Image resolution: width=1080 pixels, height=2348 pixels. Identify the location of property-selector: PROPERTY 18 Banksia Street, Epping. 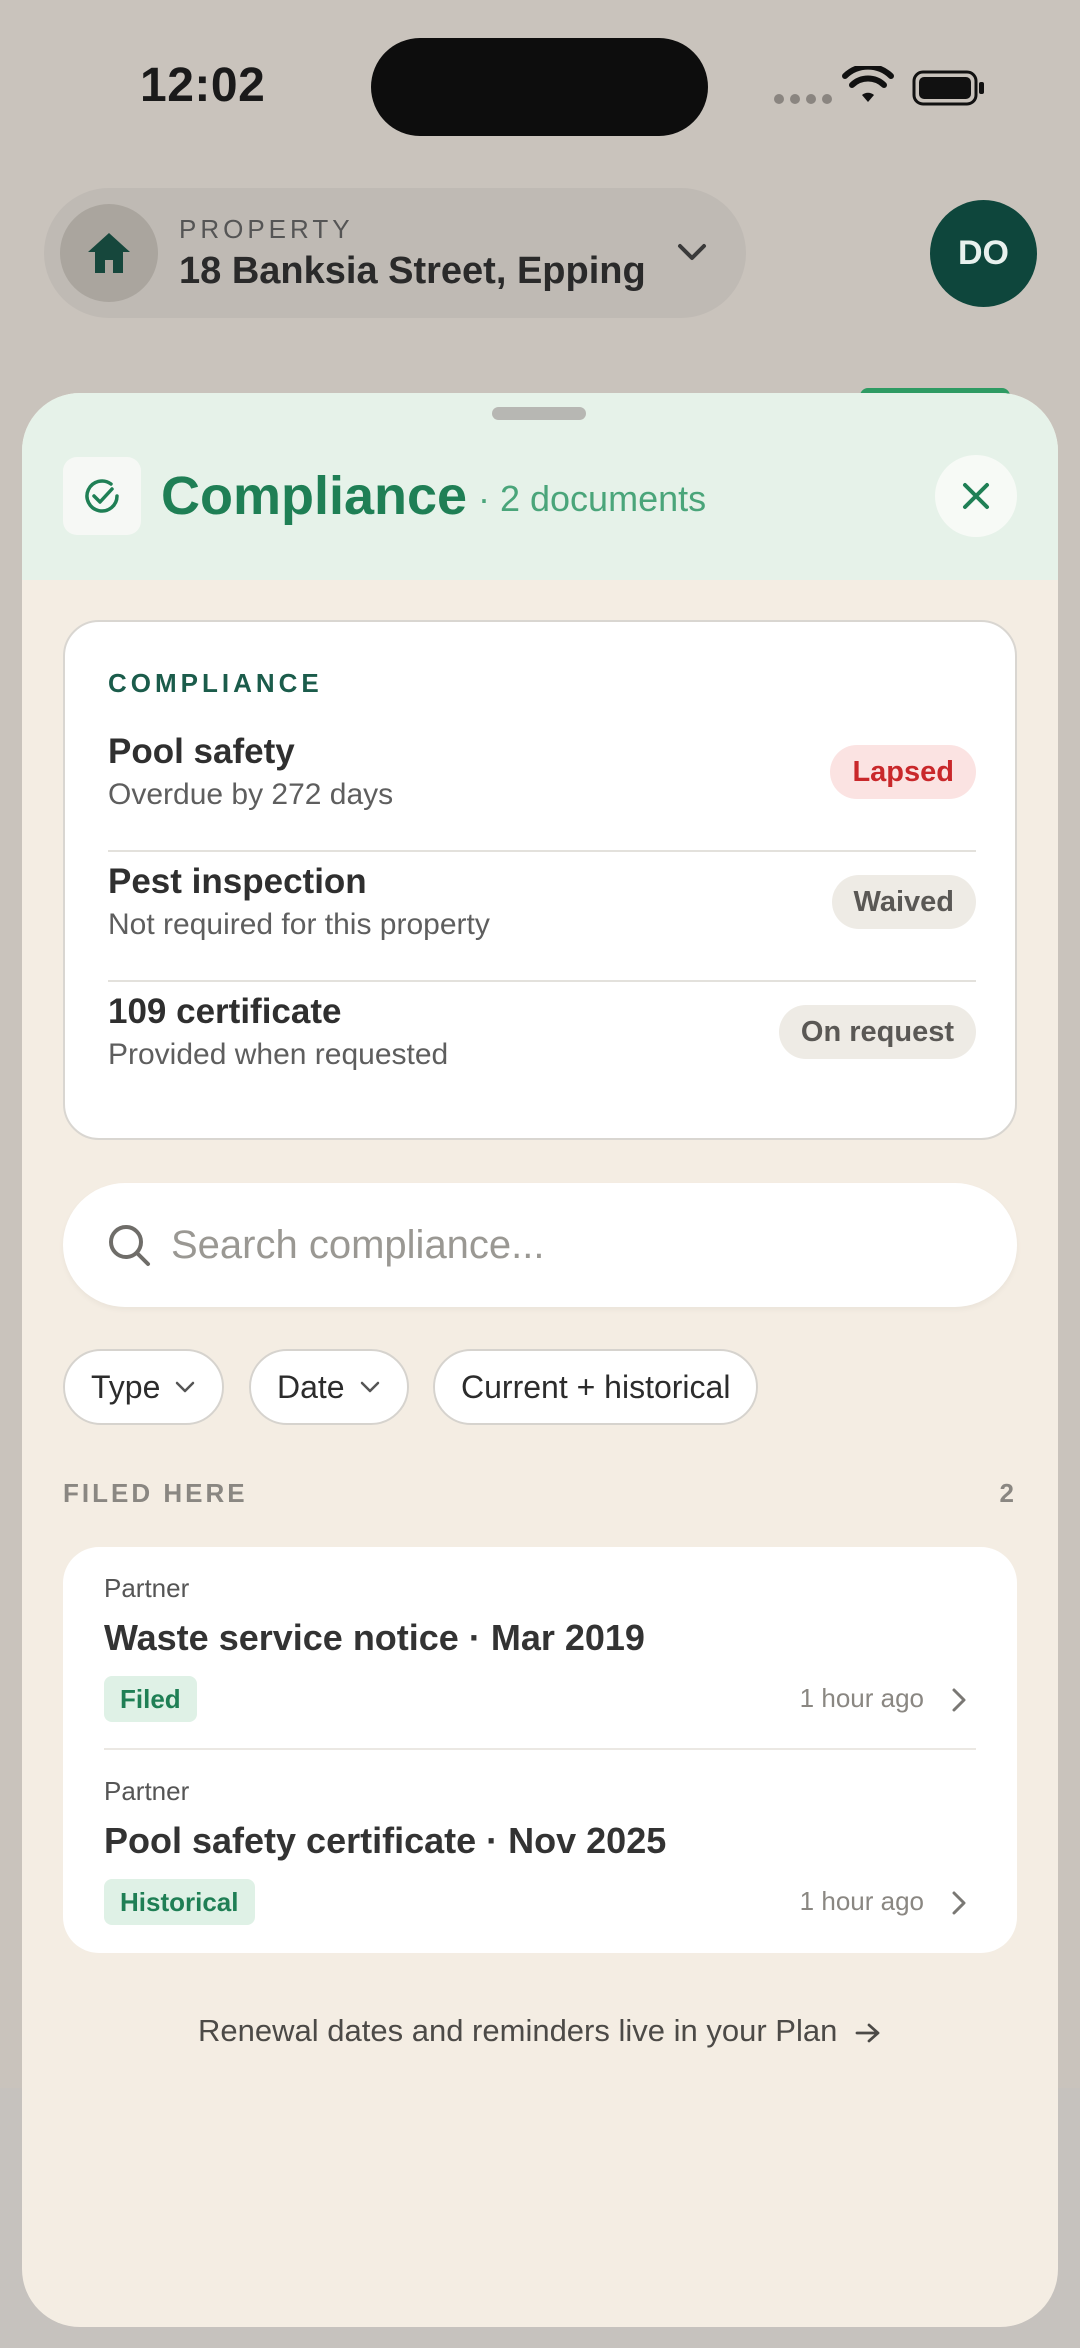
(395, 253).